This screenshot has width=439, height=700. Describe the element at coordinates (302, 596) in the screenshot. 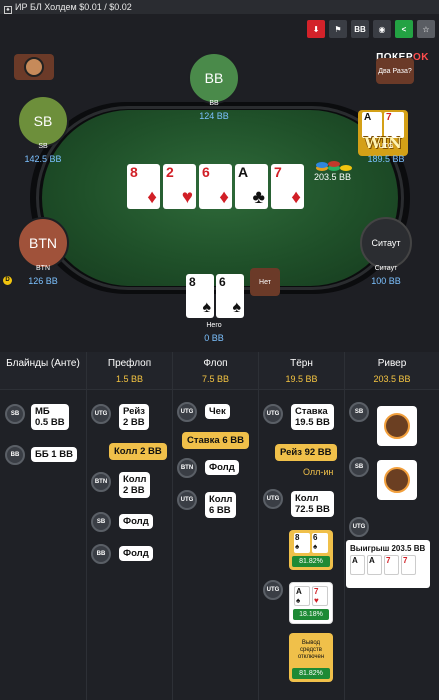

I see `equity-card: A ♠` at that location.